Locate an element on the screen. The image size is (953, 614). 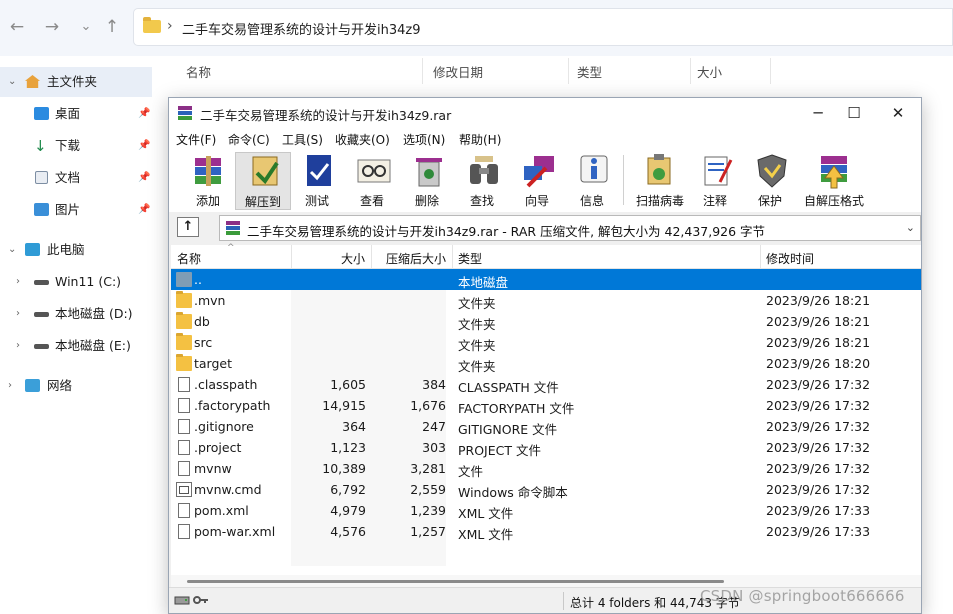
sidebar-item-this-pc: ⌄ 此电脑 is located at coordinates (76, 250).